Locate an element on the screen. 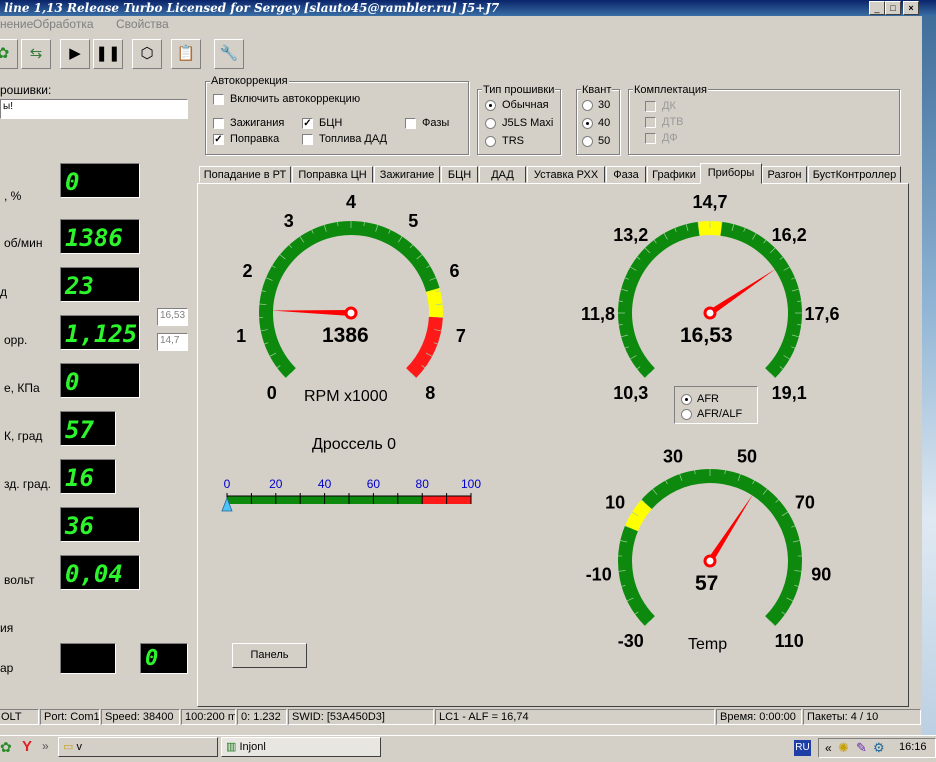 The height and width of the screenshot is (762, 936). tab-dad: ДАД is located at coordinates (502, 174).